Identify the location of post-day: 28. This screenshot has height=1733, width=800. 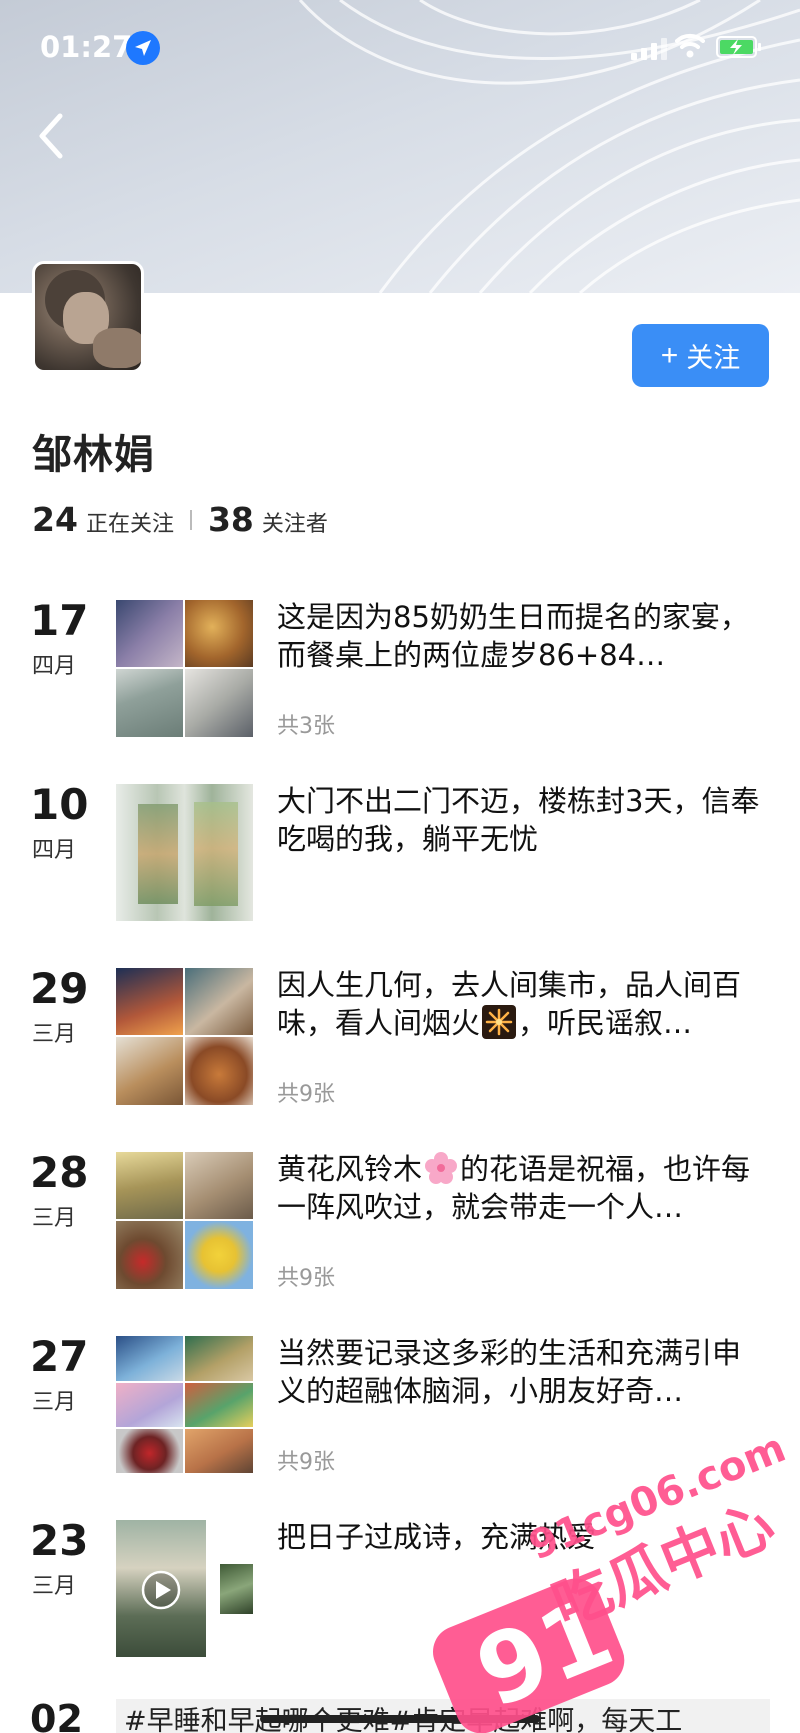
(59, 1172).